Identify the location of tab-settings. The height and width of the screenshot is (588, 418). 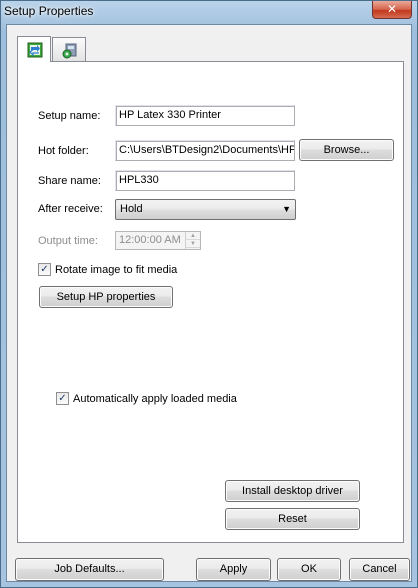
(69, 49).